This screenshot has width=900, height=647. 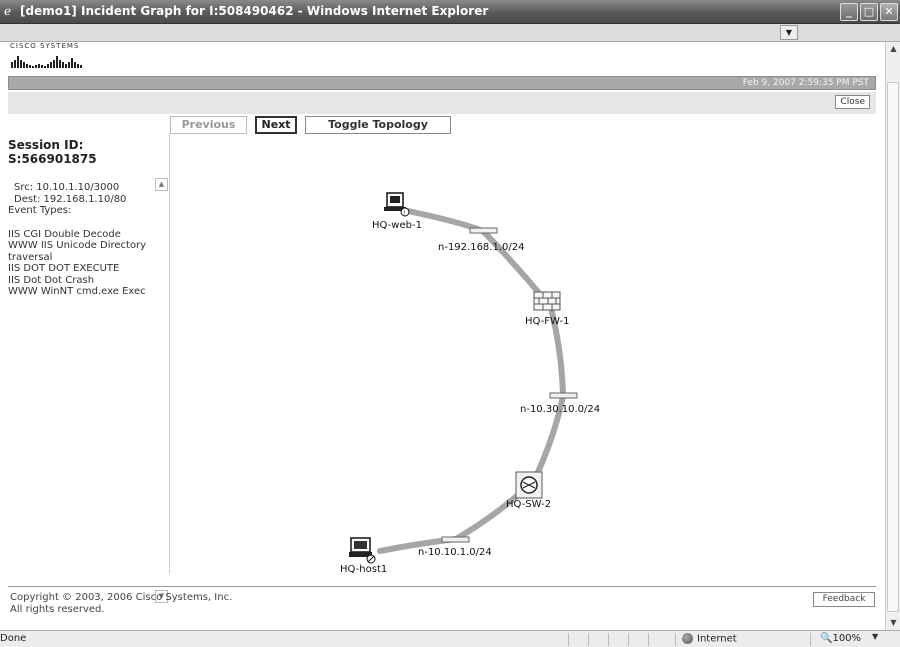 What do you see at coordinates (893, 623) in the screenshot?
I see `scroll-down-icon: ▼` at bounding box center [893, 623].